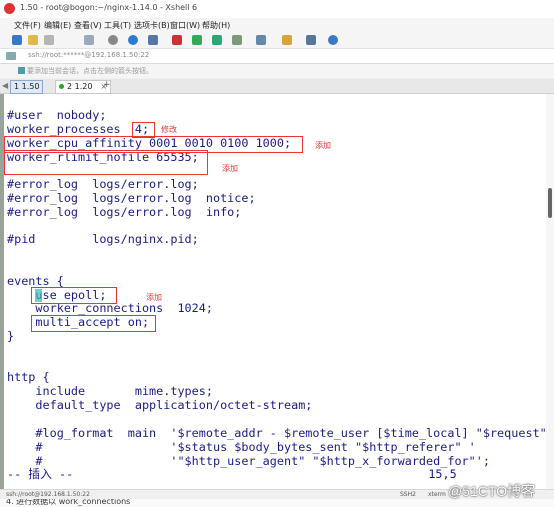 The height and width of the screenshot is (507, 554). What do you see at coordinates (131, 198) in the screenshot?
I see `terminal-line: #error_log logs/error.log notice;` at bounding box center [131, 198].